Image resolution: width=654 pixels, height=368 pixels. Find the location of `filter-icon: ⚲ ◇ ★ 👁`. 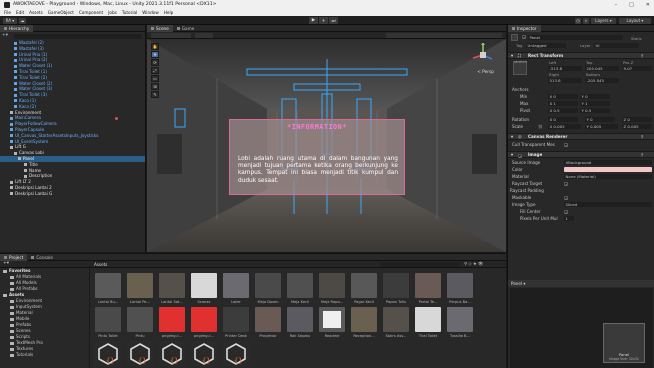

filter-icon: ⚲ ◇ ★ 👁 is located at coordinates (473, 264).